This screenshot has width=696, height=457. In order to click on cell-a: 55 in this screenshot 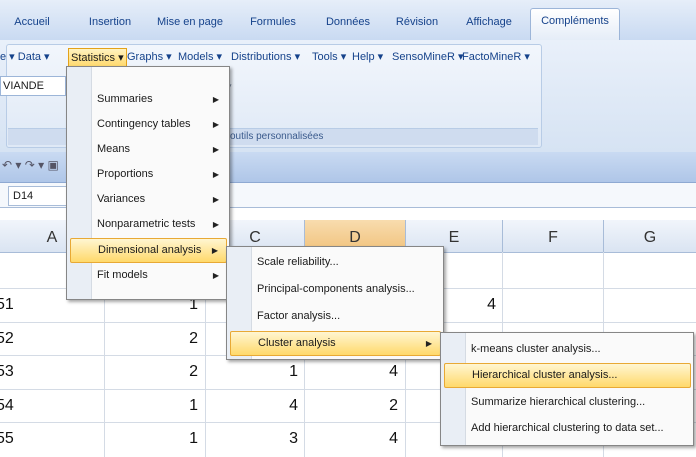, I will do `click(7, 439)`.